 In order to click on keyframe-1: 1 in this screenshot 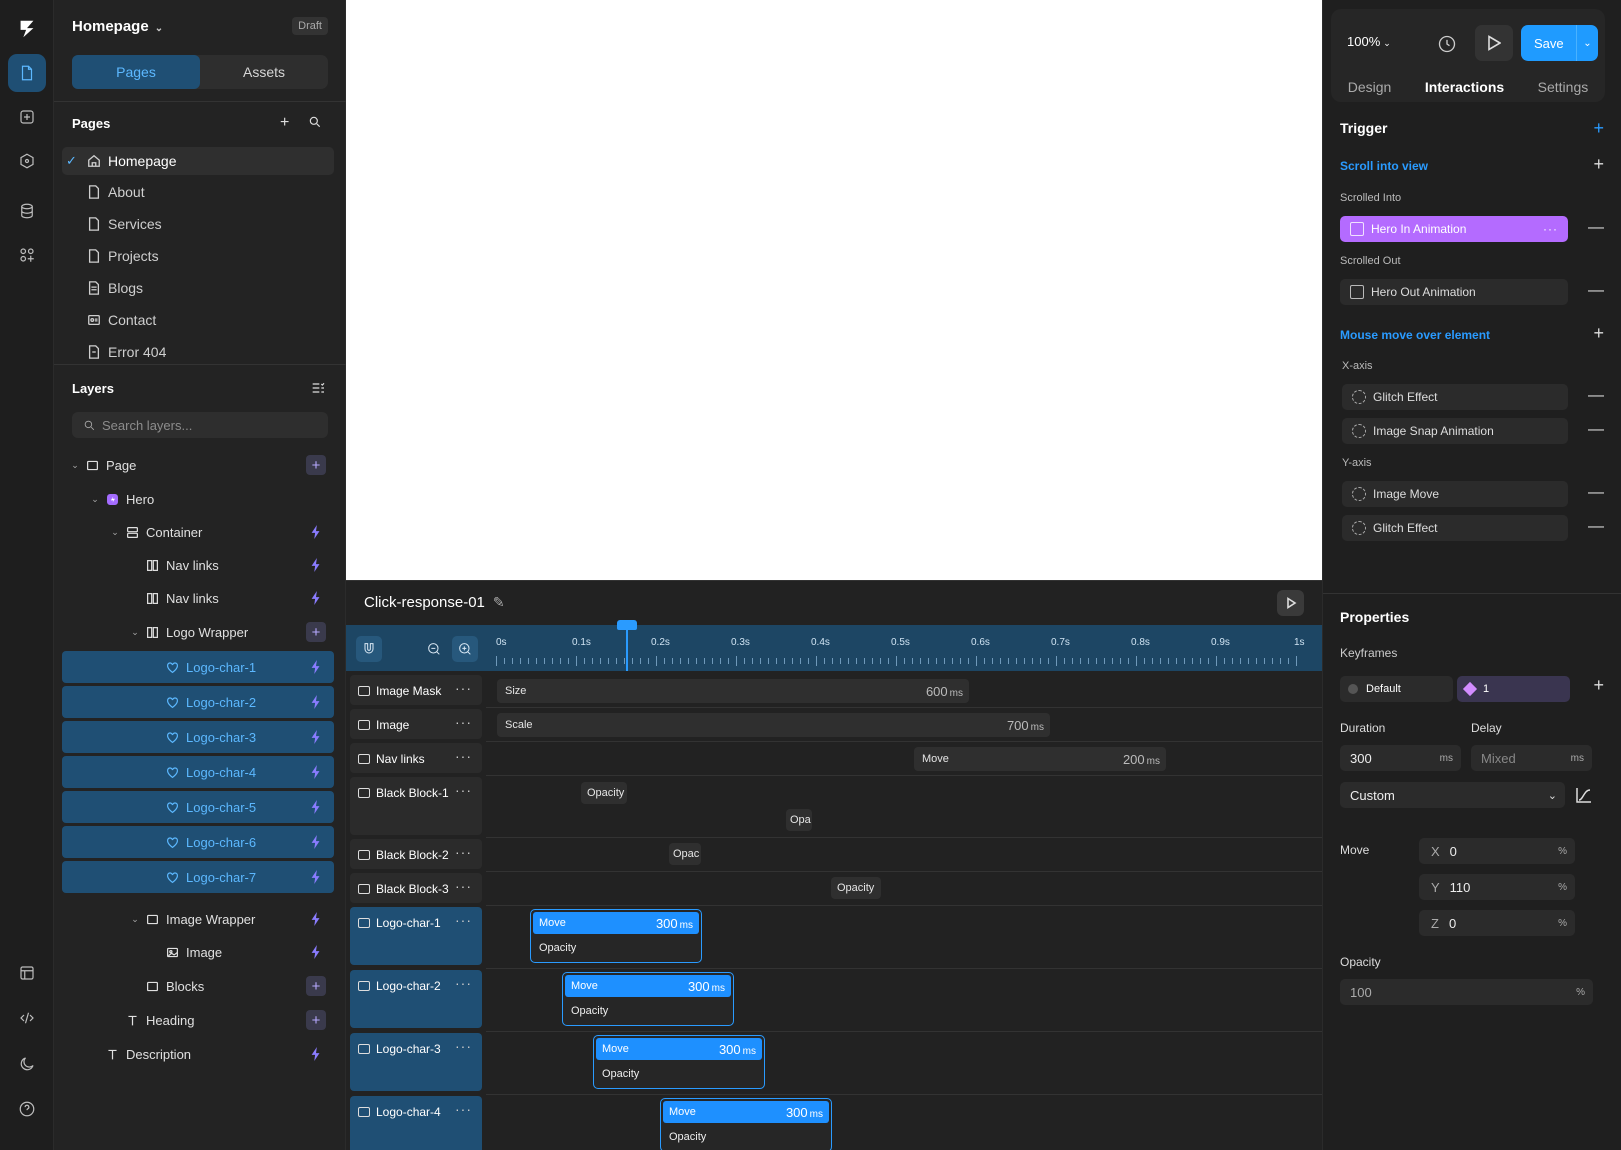, I will do `click(1513, 689)`.